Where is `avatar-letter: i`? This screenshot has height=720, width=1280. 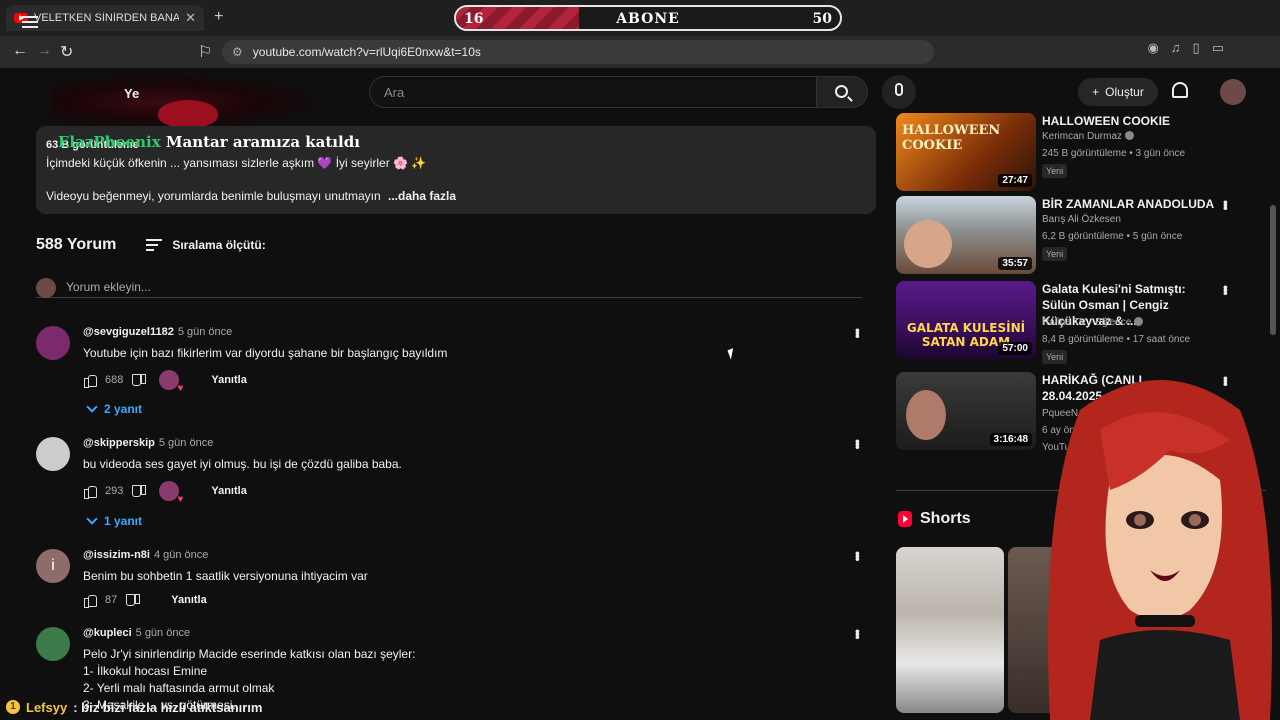
avatar-letter: i is located at coordinates (53, 565).